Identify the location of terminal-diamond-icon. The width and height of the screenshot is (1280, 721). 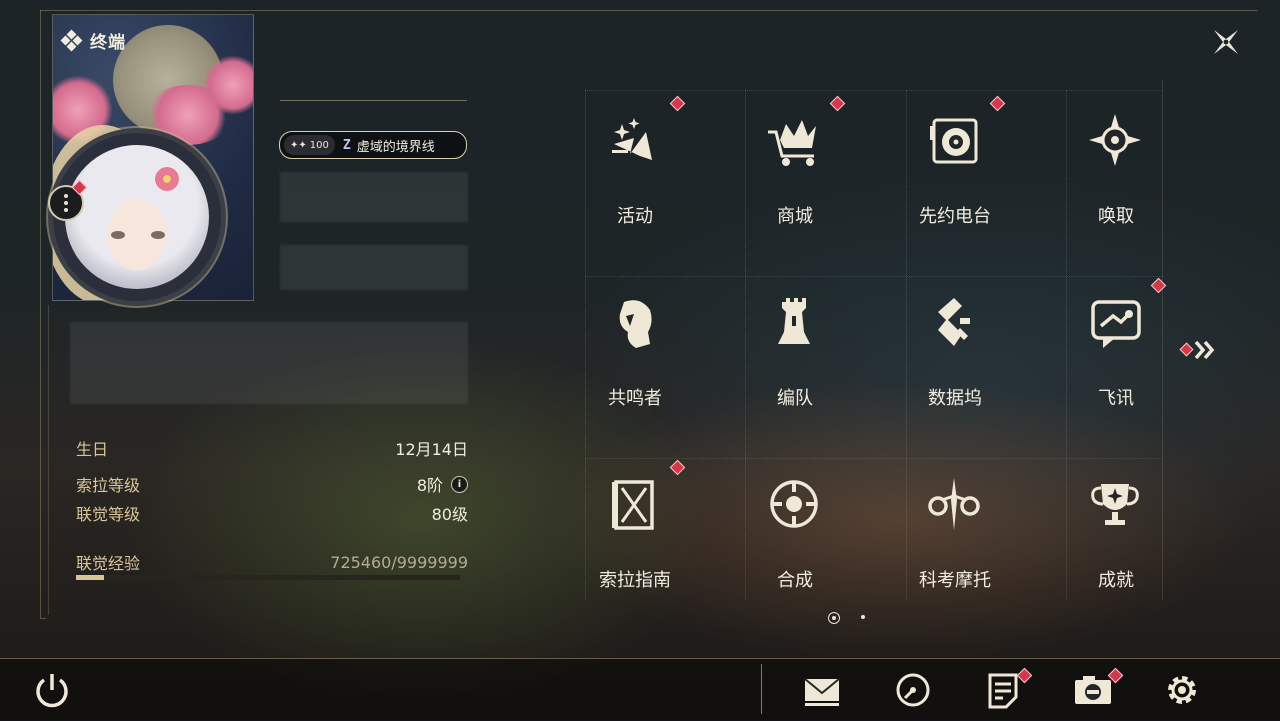
(71, 40).